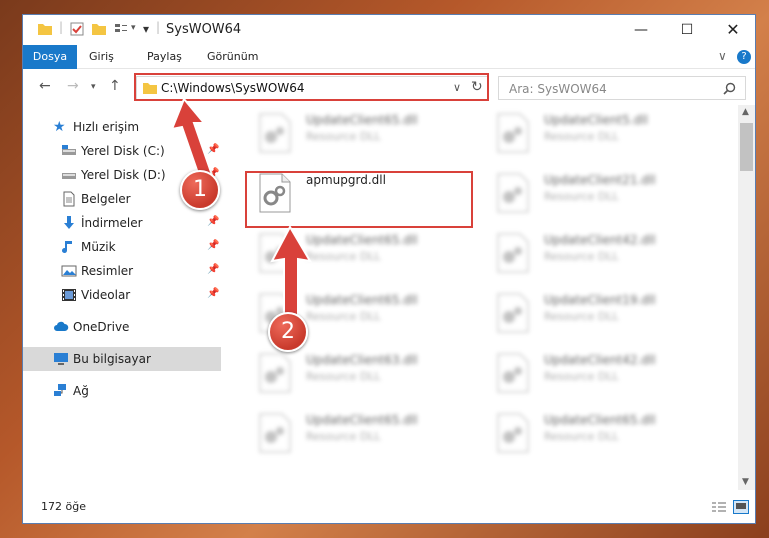  Describe the element at coordinates (67, 247) in the screenshot. I see `music-icon` at that location.